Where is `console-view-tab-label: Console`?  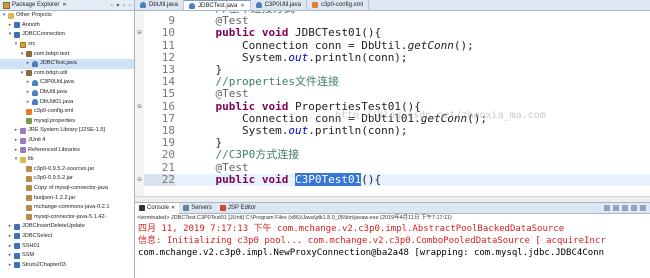
console-view-tab-label: Console is located at coordinates (158, 208).